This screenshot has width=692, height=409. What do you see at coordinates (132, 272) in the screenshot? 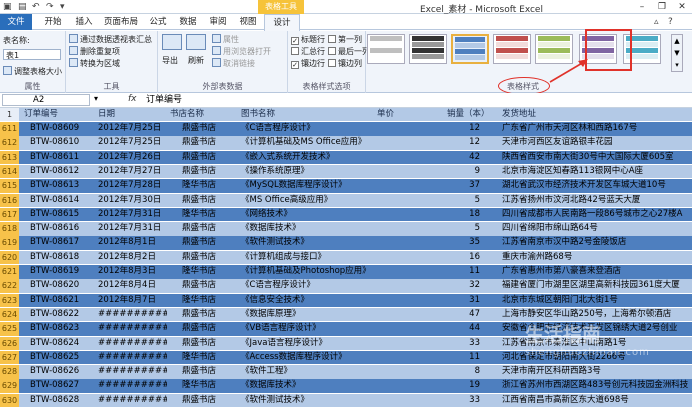
I see `table-cell: 2012年8月3日` at bounding box center [132, 272].